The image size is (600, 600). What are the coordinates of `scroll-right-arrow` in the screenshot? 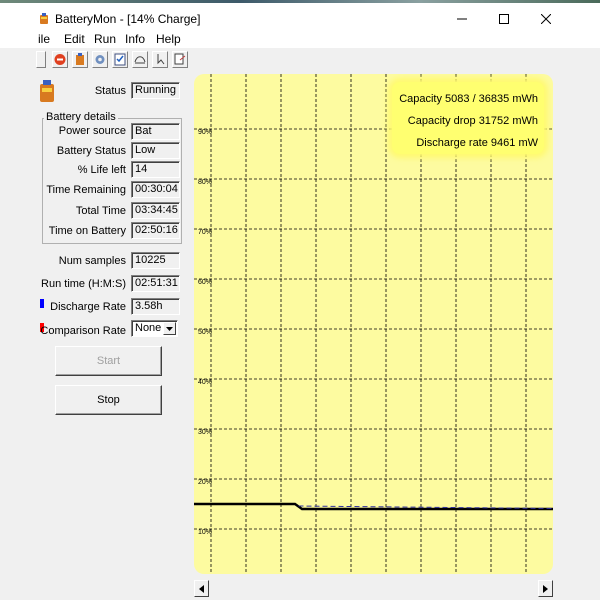 It's located at (545, 588).